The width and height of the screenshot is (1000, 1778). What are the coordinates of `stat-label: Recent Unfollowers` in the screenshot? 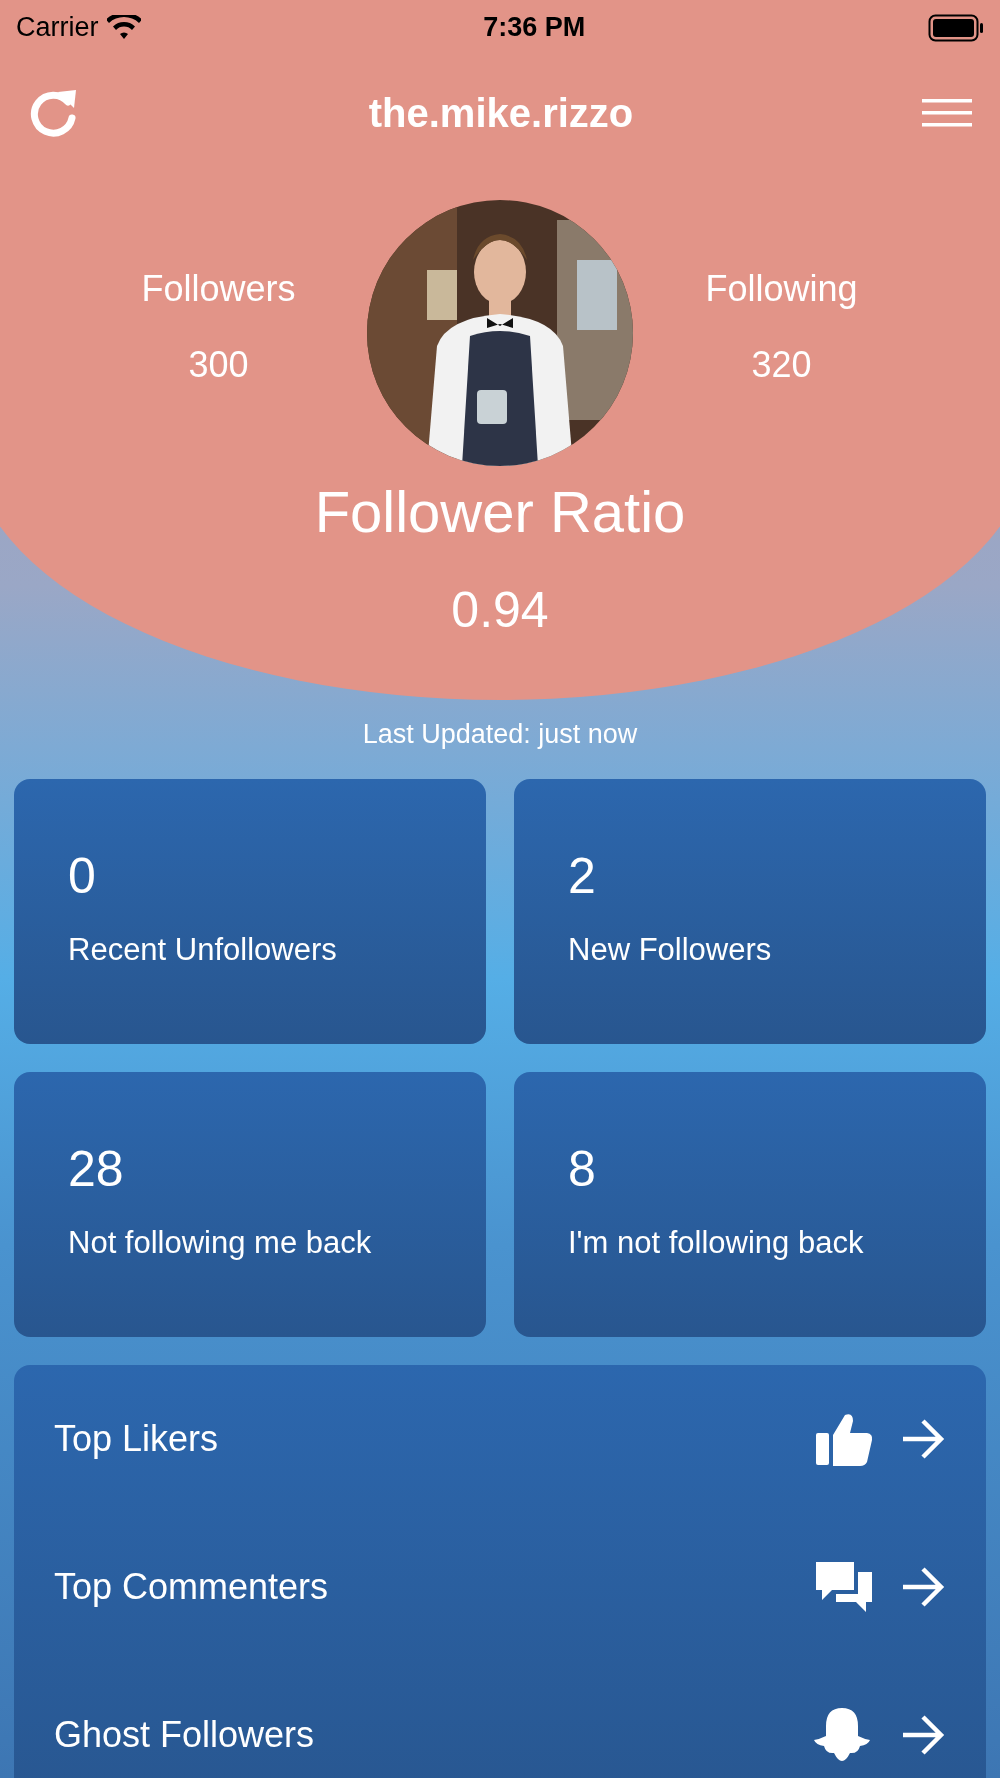 It's located at (203, 949).